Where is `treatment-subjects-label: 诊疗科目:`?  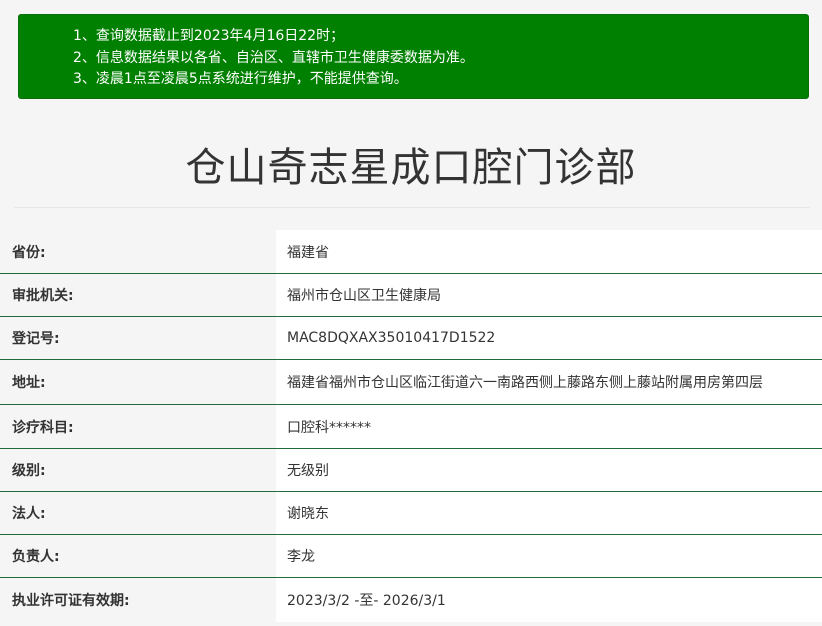
treatment-subjects-label: 诊疗科目: is located at coordinates (43, 427).